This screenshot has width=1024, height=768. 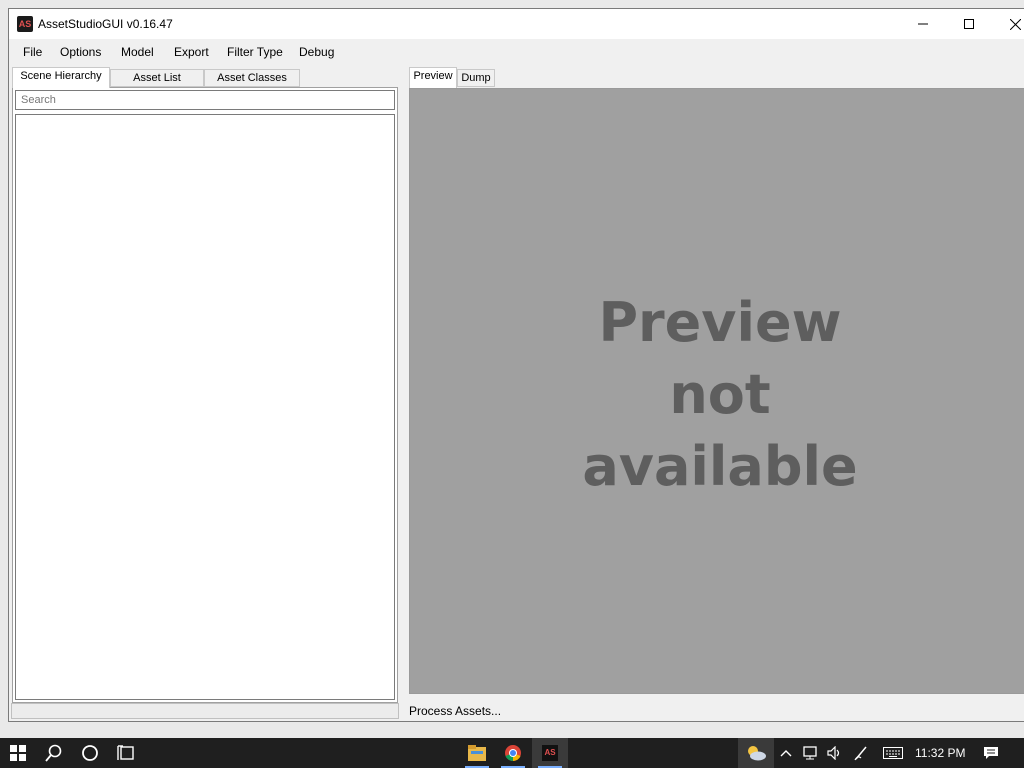 What do you see at coordinates (105, 24) in the screenshot?
I see `window-title: AssetStudioGUI v0.16.47` at bounding box center [105, 24].